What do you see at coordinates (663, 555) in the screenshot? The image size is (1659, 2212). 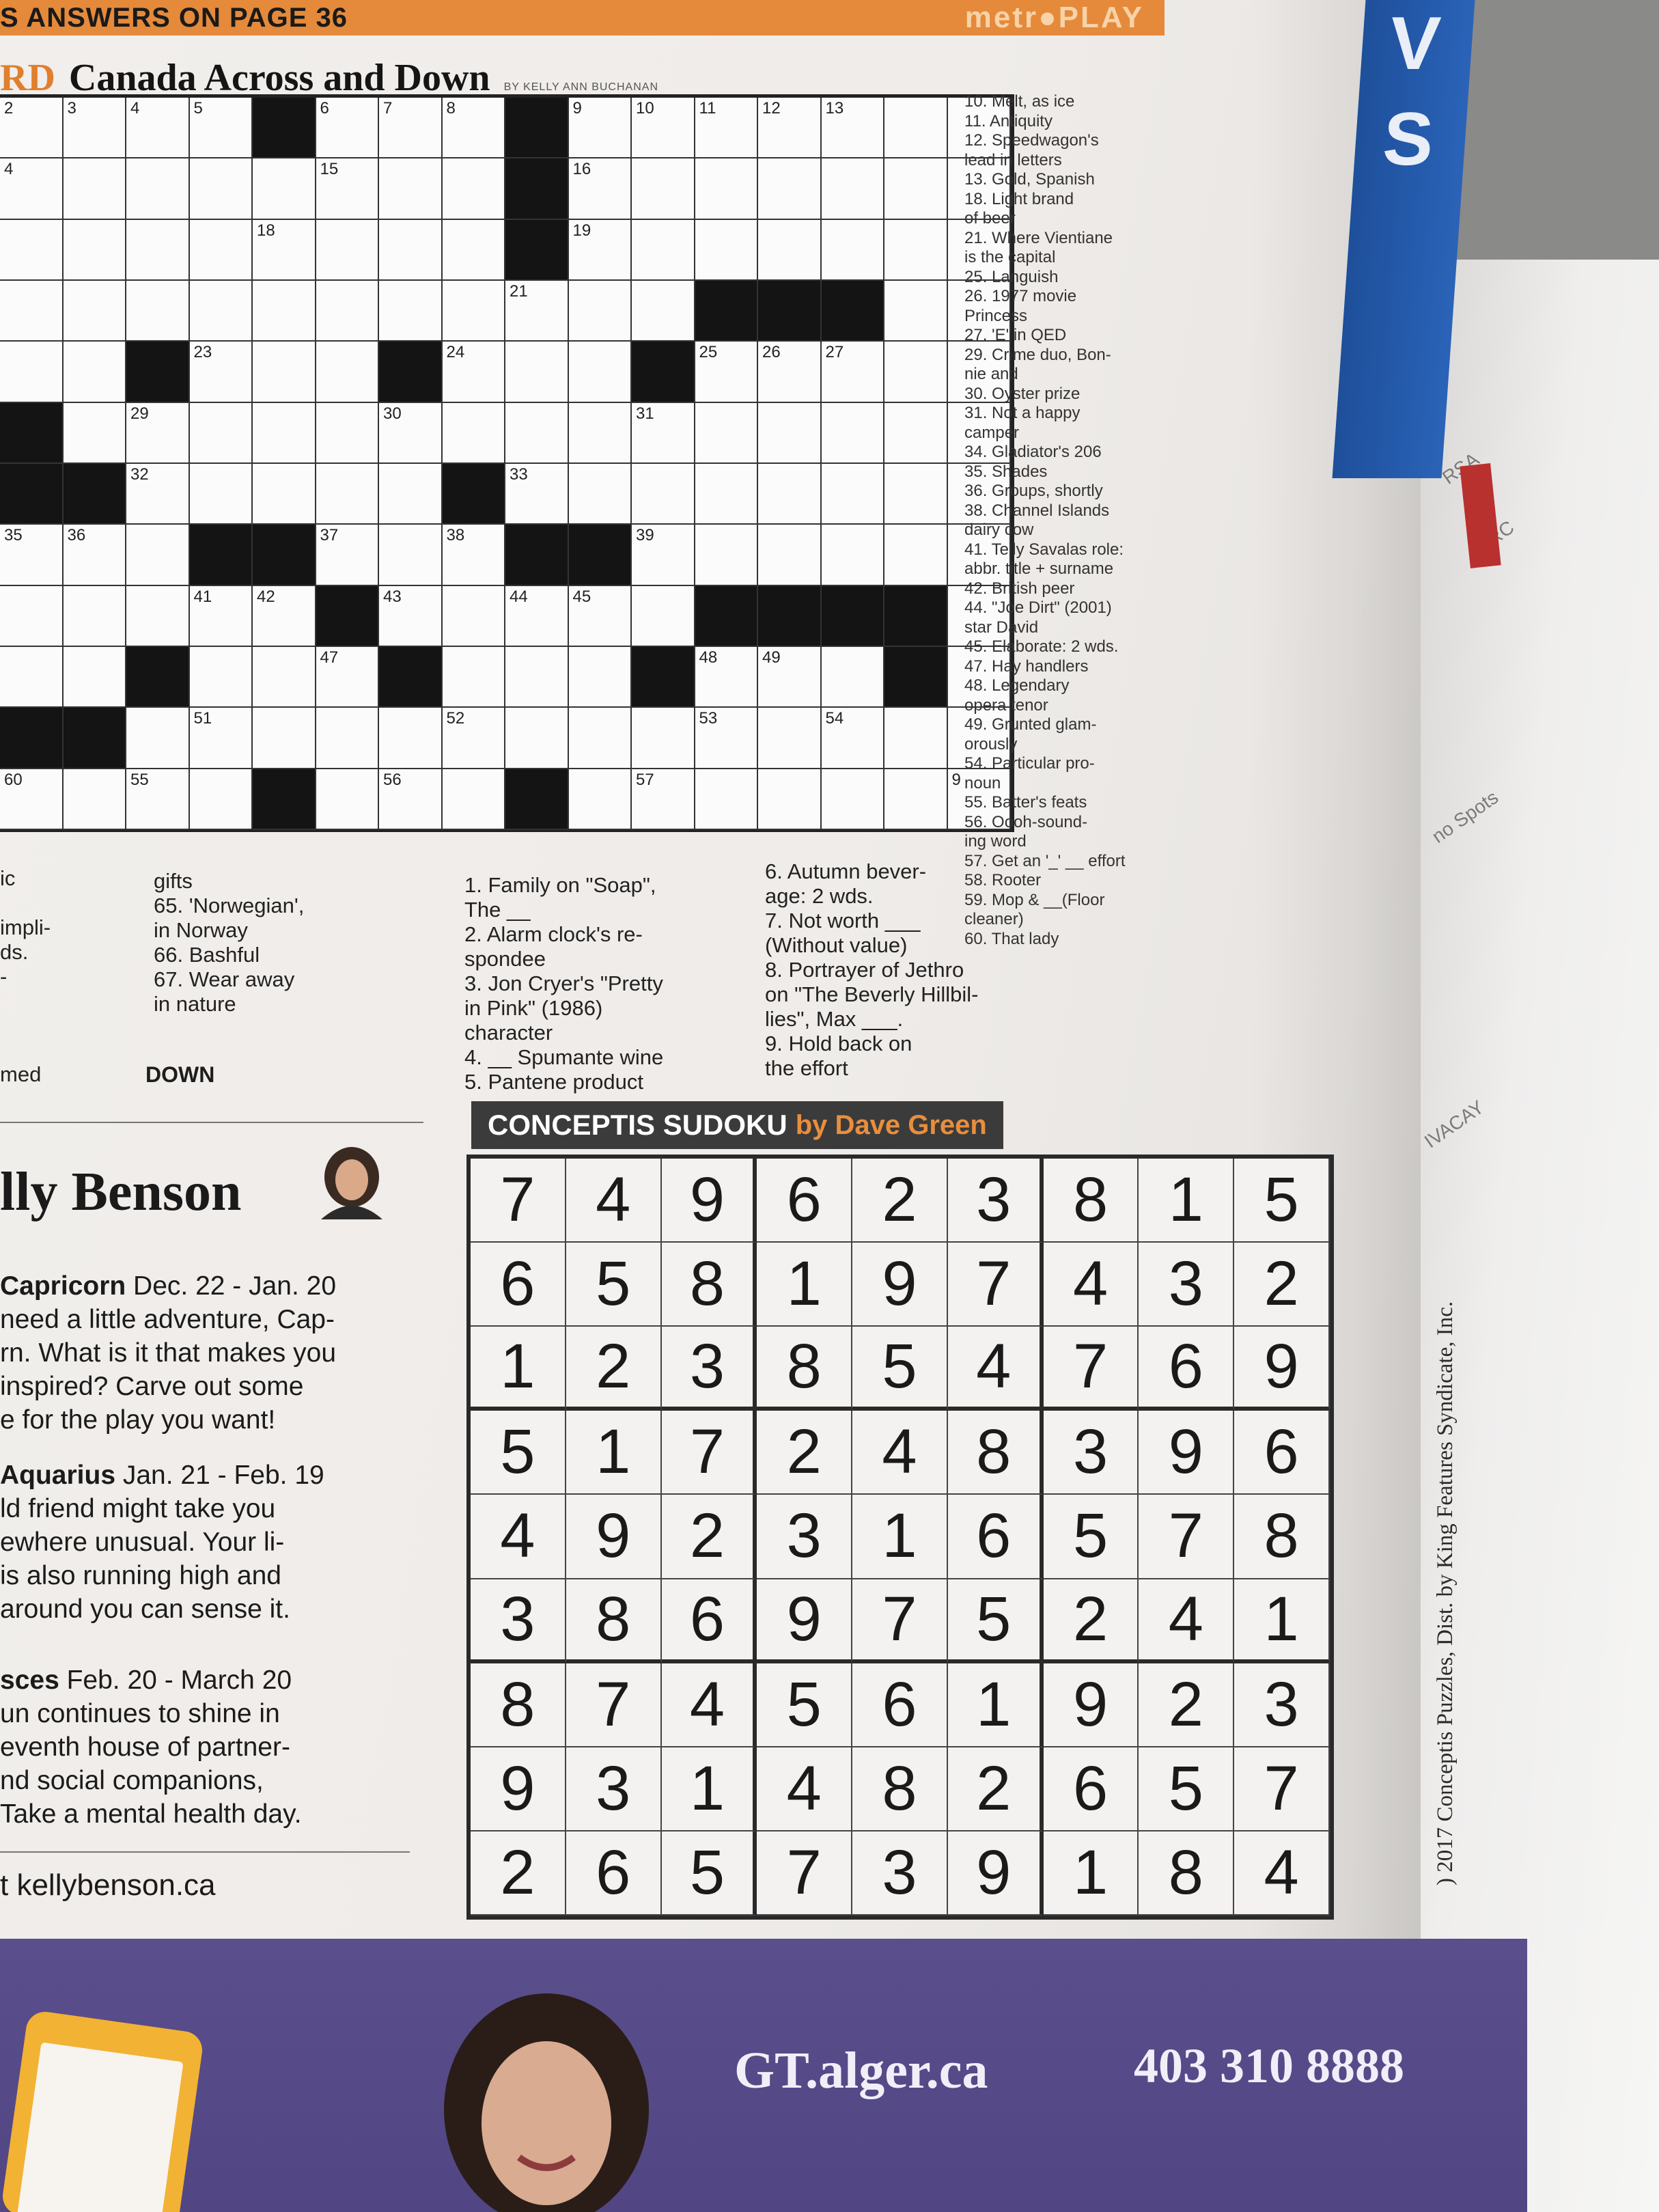 I see `crossword-cell: 39` at bounding box center [663, 555].